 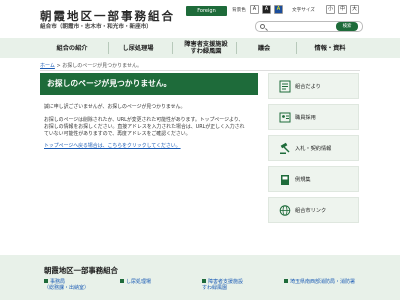 I want to click on nav-item-support-facility: 障害者支援施設 すわ緑風園, so click(x=206, y=48).